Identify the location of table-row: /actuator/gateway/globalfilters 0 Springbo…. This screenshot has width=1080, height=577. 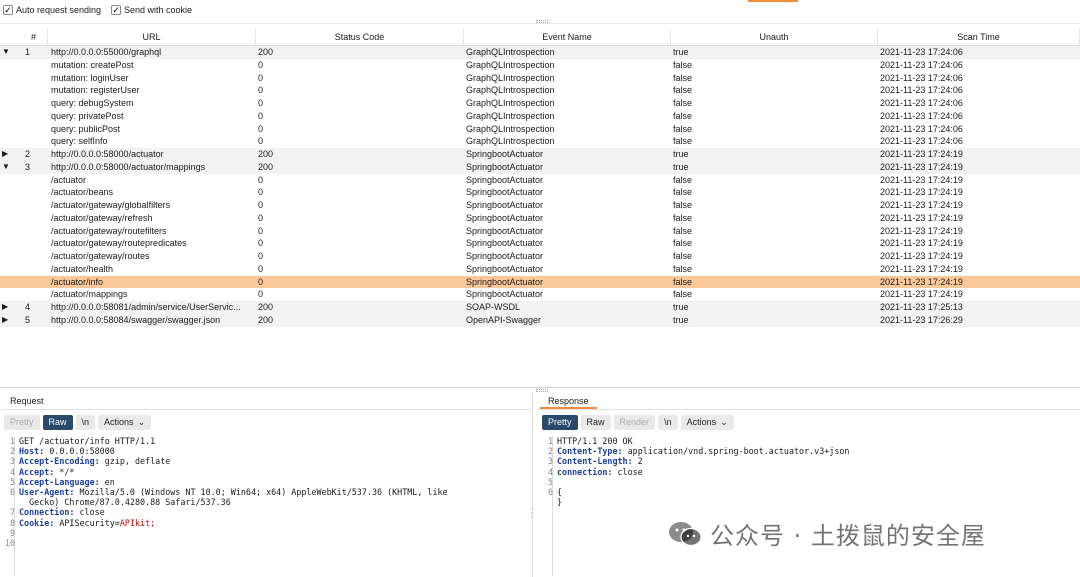
(540, 205).